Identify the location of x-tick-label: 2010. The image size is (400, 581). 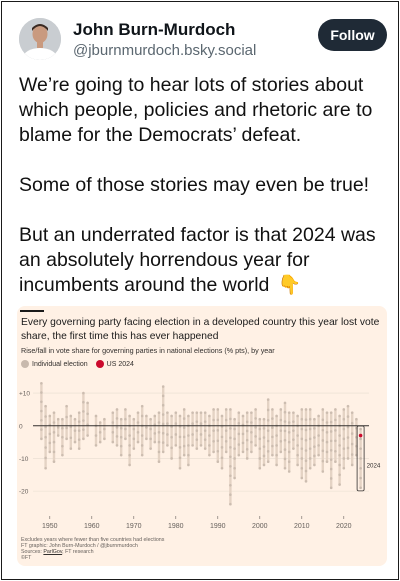
(302, 526).